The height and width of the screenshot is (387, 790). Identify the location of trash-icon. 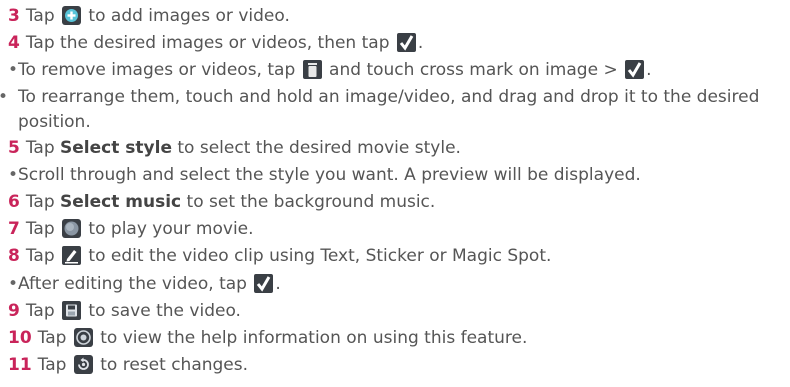
(312, 70).